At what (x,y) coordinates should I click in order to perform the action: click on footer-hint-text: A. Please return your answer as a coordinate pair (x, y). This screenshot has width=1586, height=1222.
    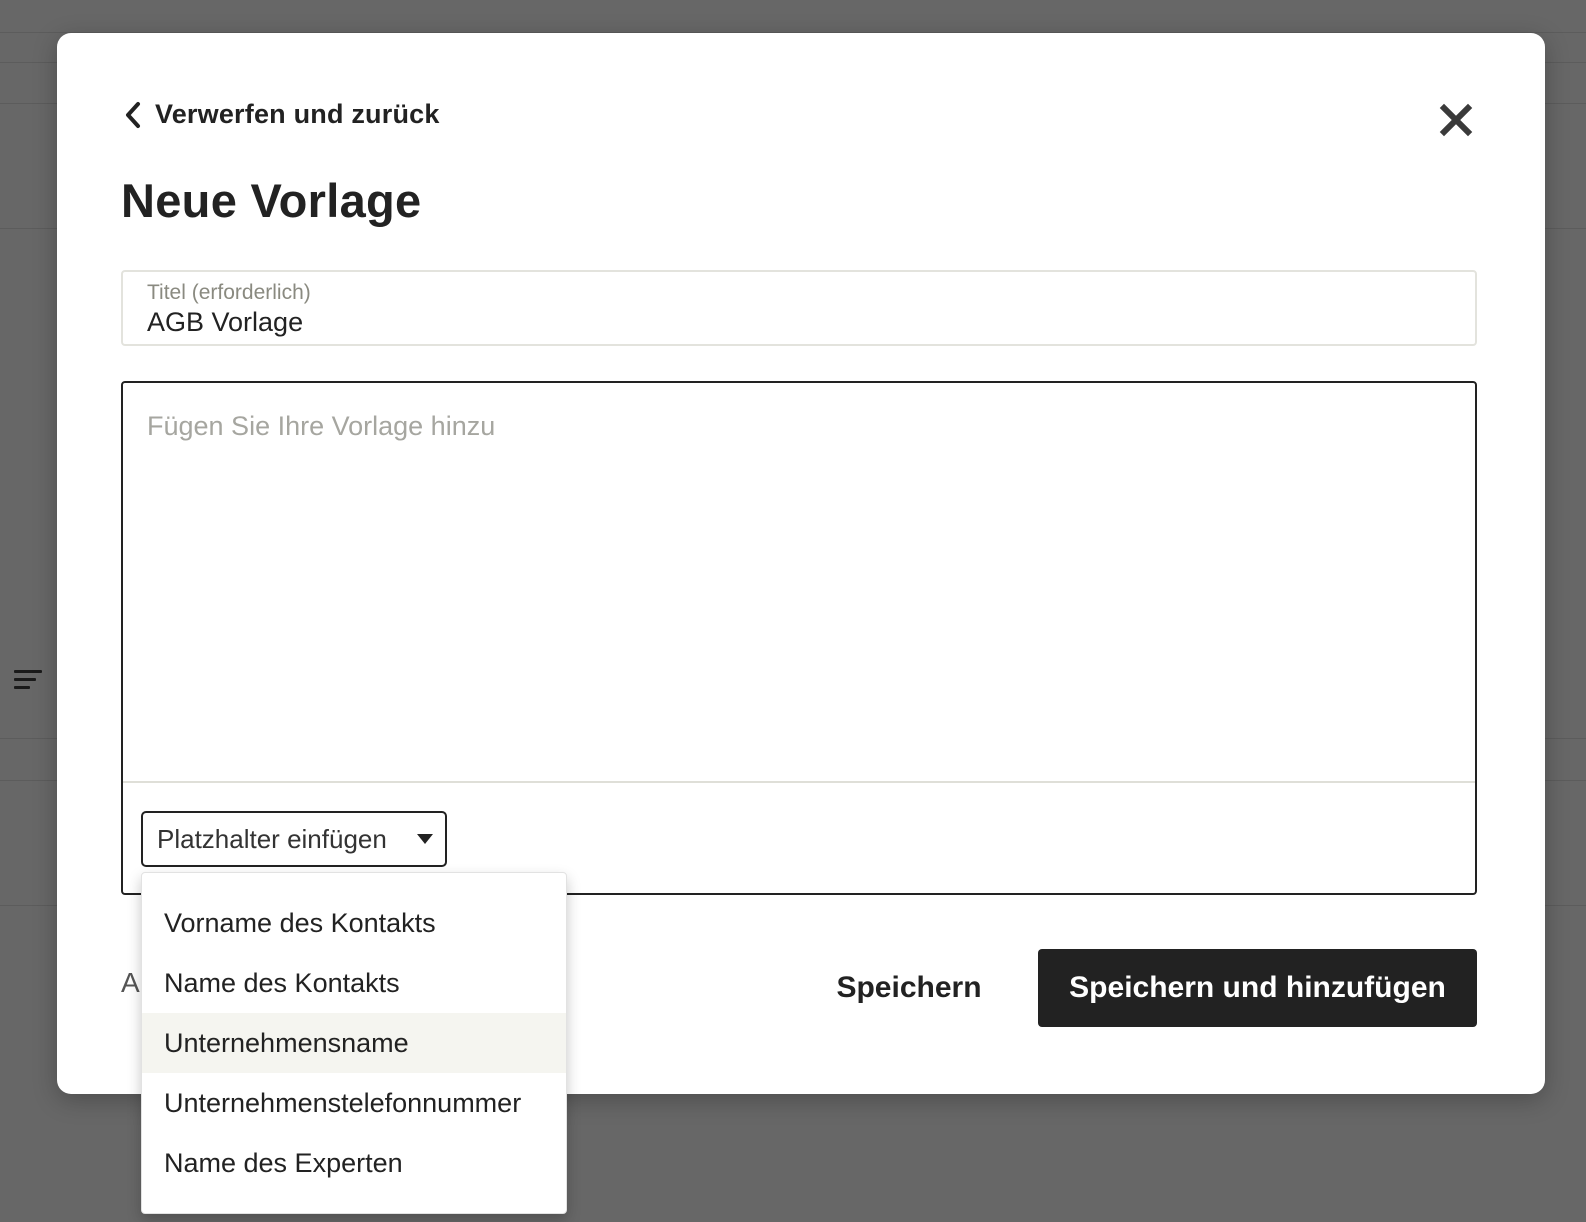
    Looking at the image, I should click on (130, 982).